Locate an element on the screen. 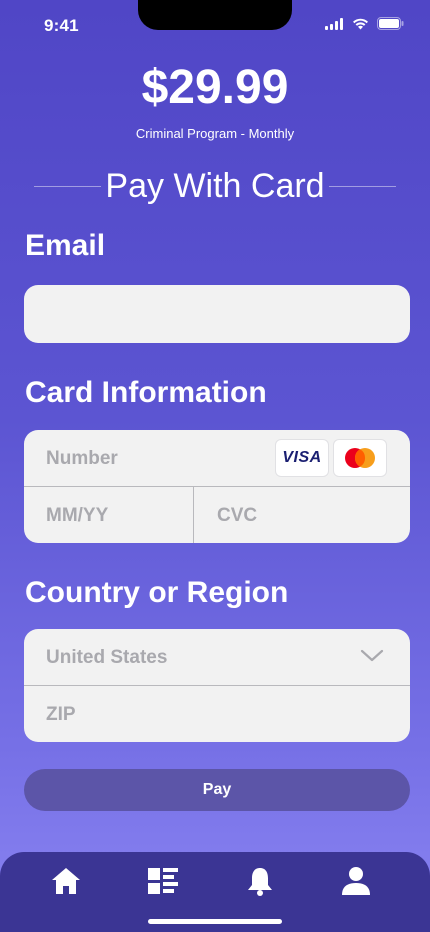  status-bar: 9:41 is located at coordinates (215, 25).